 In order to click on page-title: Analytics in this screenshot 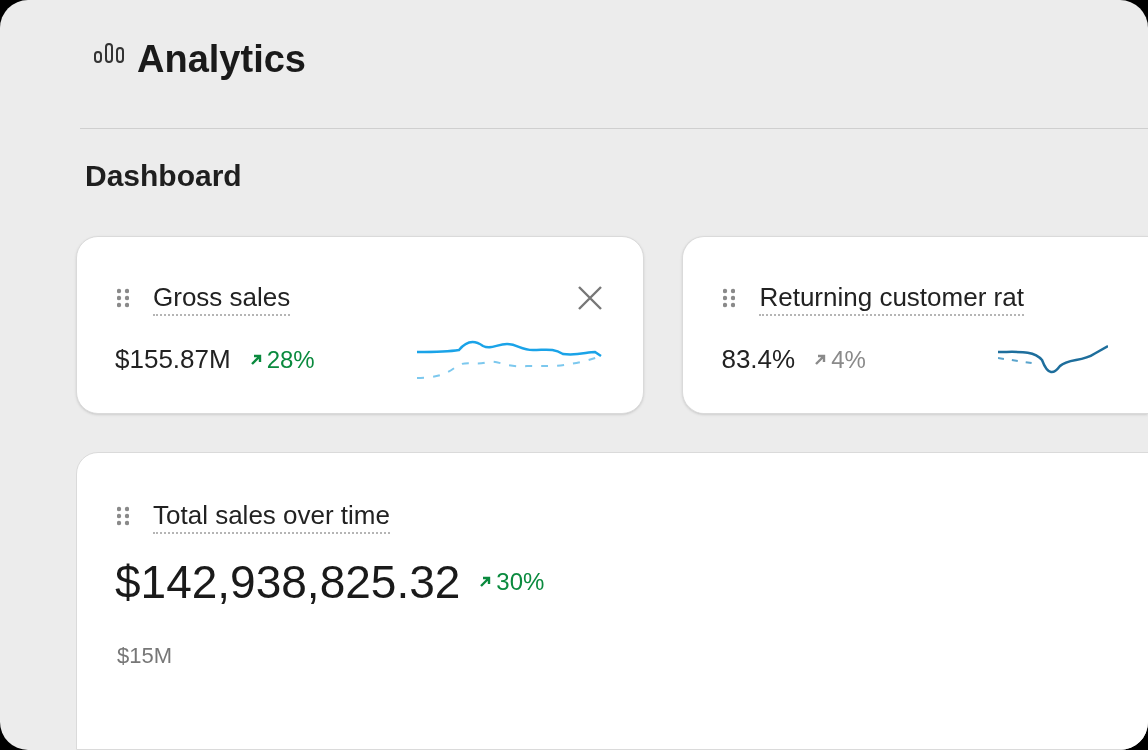, I will do `click(221, 59)`.